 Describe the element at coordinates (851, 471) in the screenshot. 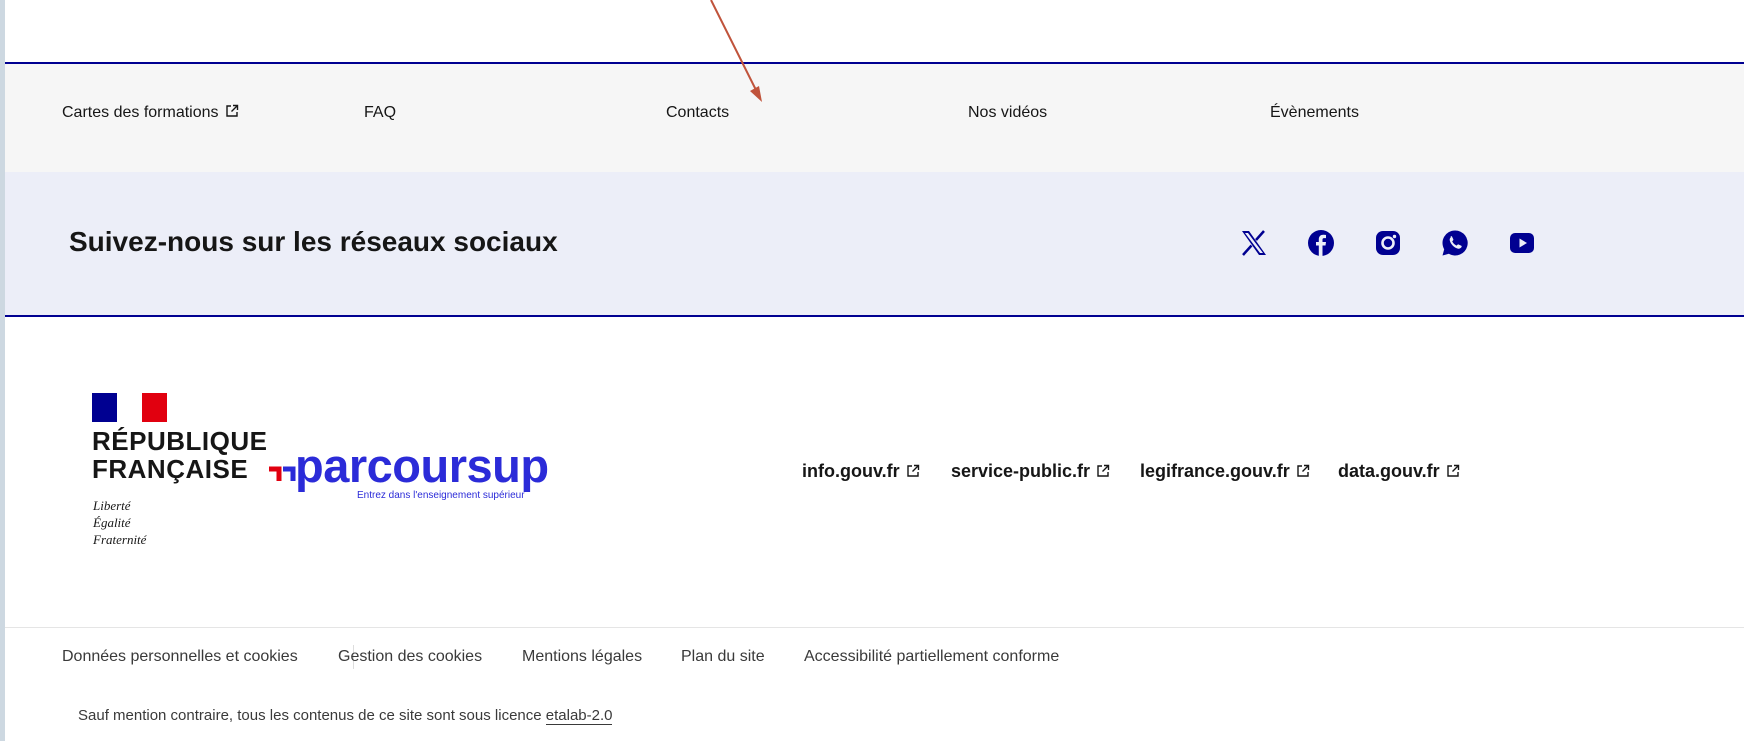

I see `gov-link-label: info.gouv.fr` at that location.